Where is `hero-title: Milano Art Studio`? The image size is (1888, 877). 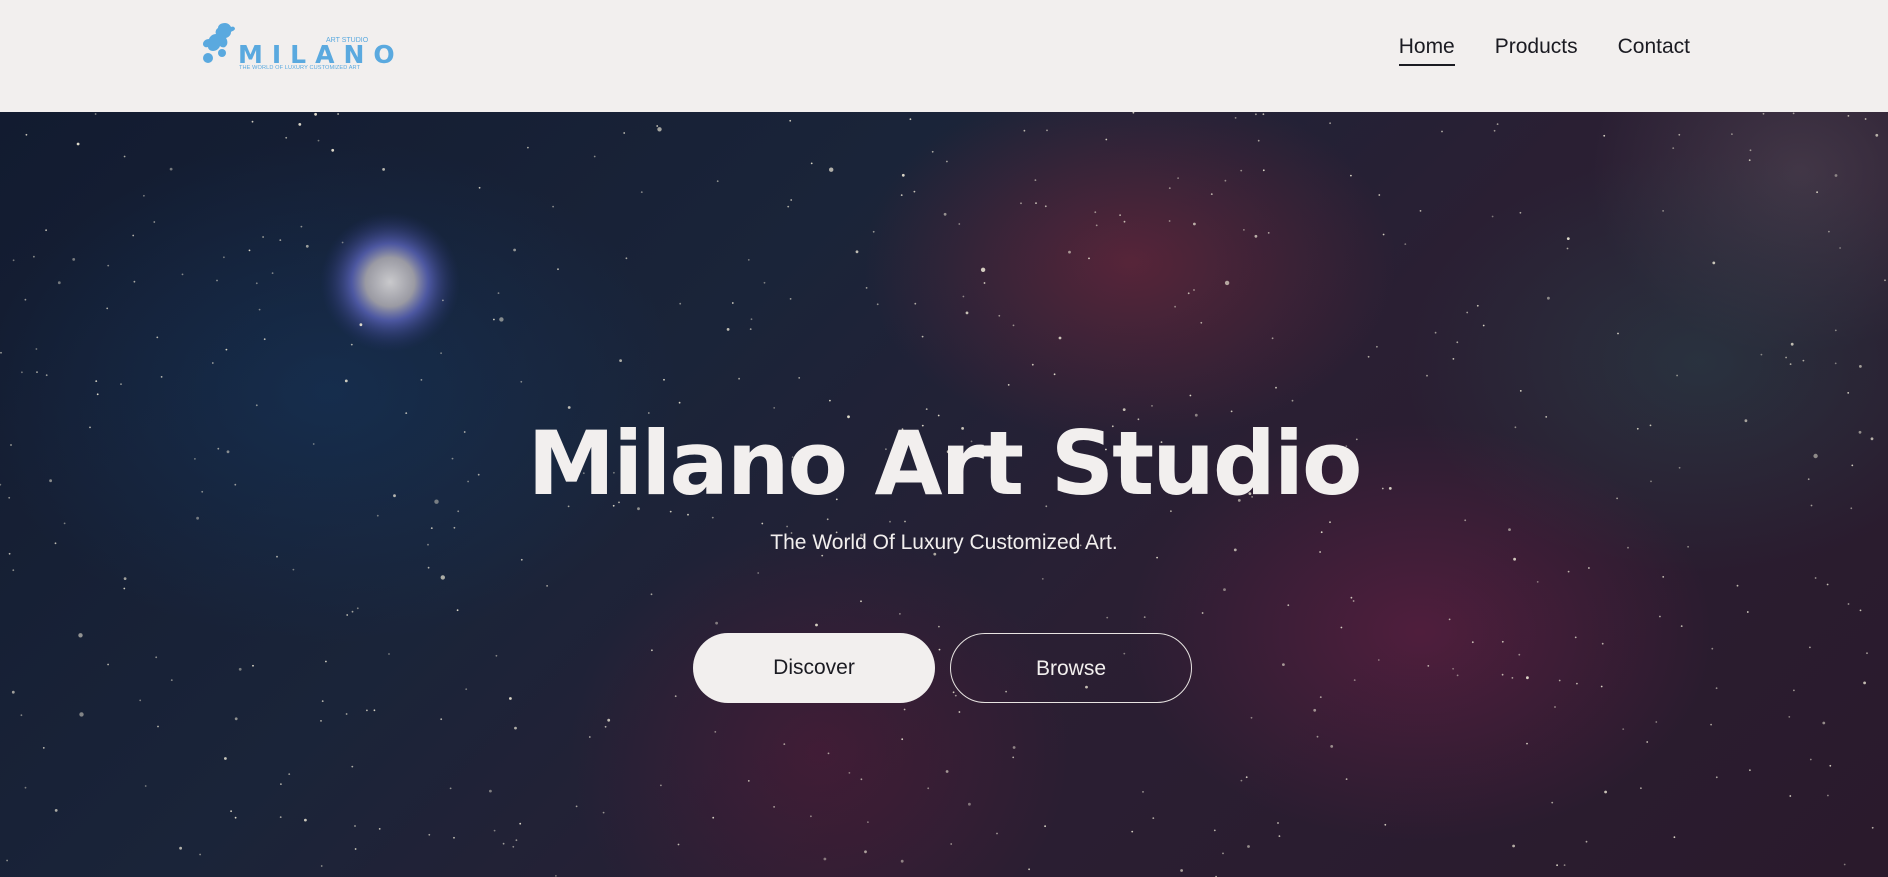
hero-title: Milano Art Studio is located at coordinates (945, 463).